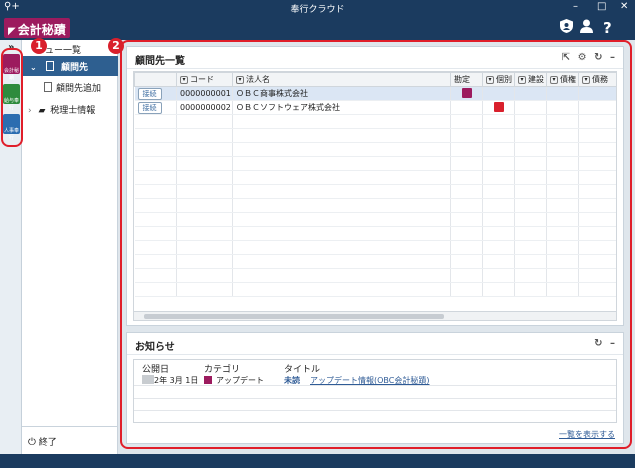  Describe the element at coordinates (30, 111) in the screenshot. I see `chevron-right-icon: ›` at that location.